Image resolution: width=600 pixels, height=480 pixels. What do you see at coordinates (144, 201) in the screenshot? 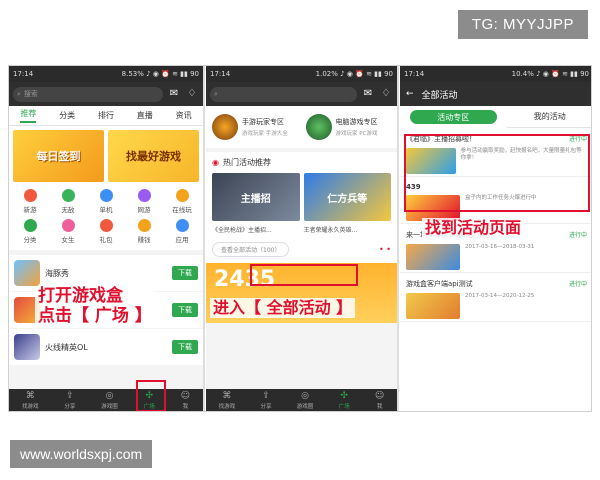
I see `category-item: 网游` at bounding box center [144, 201].